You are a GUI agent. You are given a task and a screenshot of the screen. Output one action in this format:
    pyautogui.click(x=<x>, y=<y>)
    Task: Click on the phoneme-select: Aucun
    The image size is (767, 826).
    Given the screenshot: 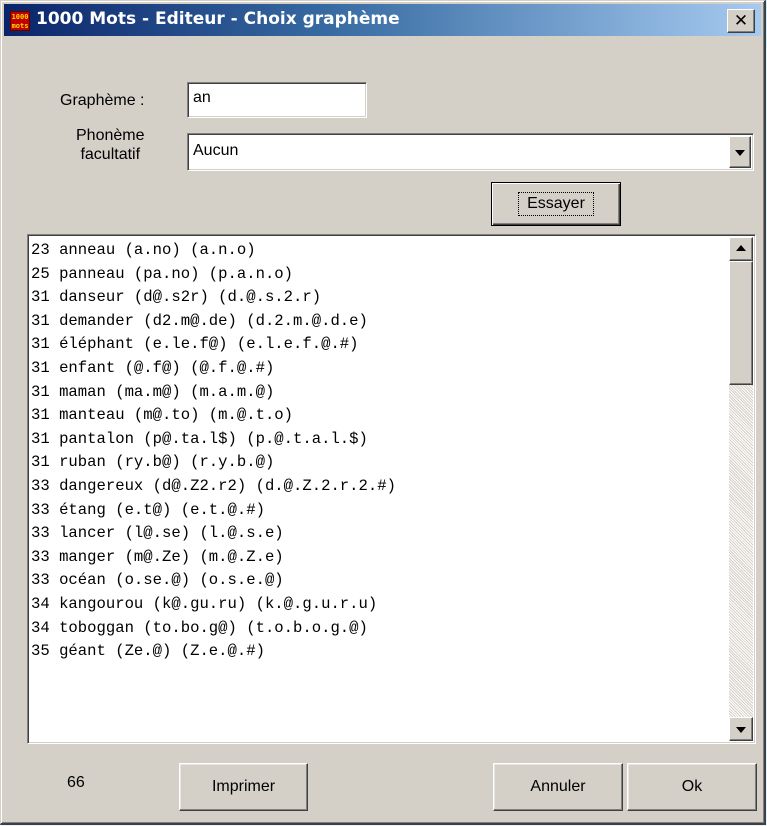 What is the action you would take?
    pyautogui.click(x=470, y=152)
    